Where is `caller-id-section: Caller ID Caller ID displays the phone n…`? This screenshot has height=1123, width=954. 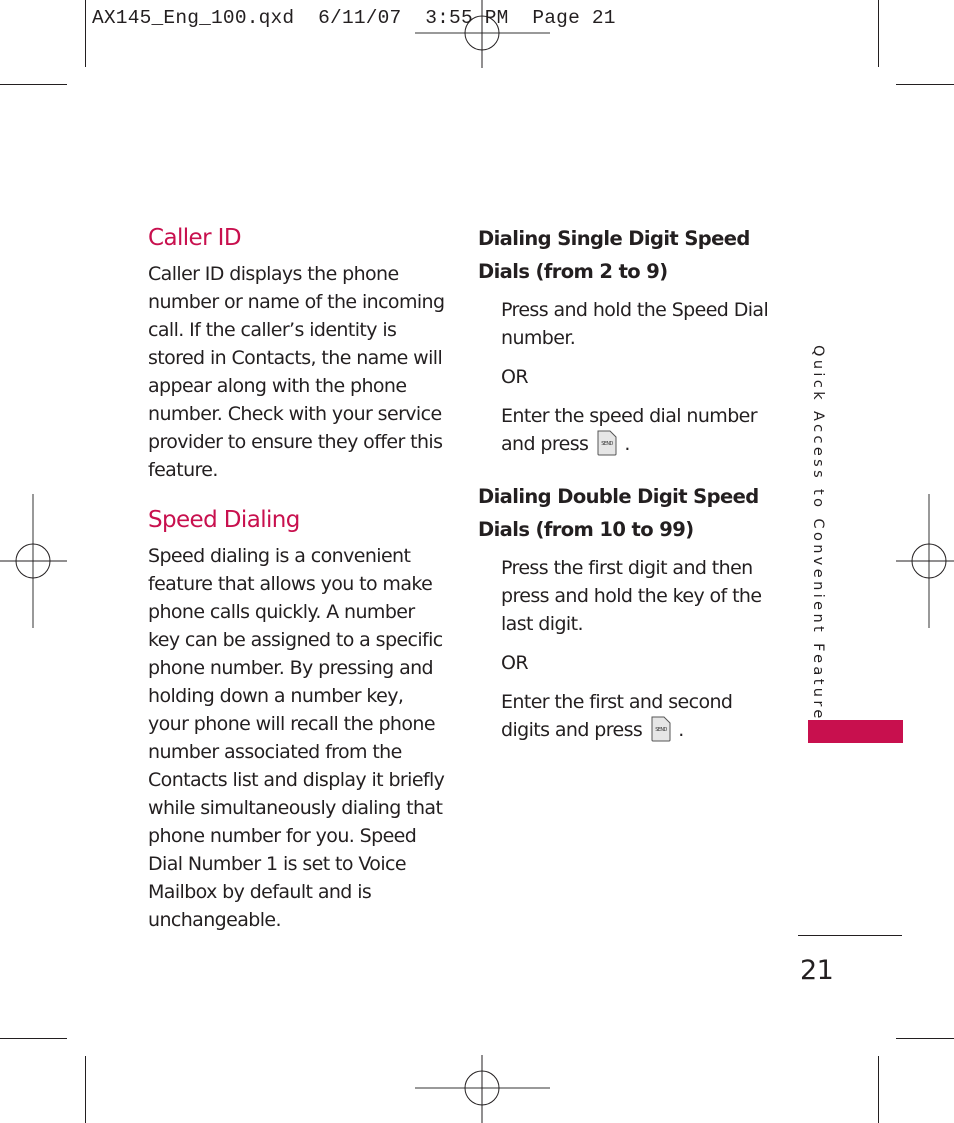 caller-id-section: Caller ID Caller ID displays the phone n… is located at coordinates (298, 353).